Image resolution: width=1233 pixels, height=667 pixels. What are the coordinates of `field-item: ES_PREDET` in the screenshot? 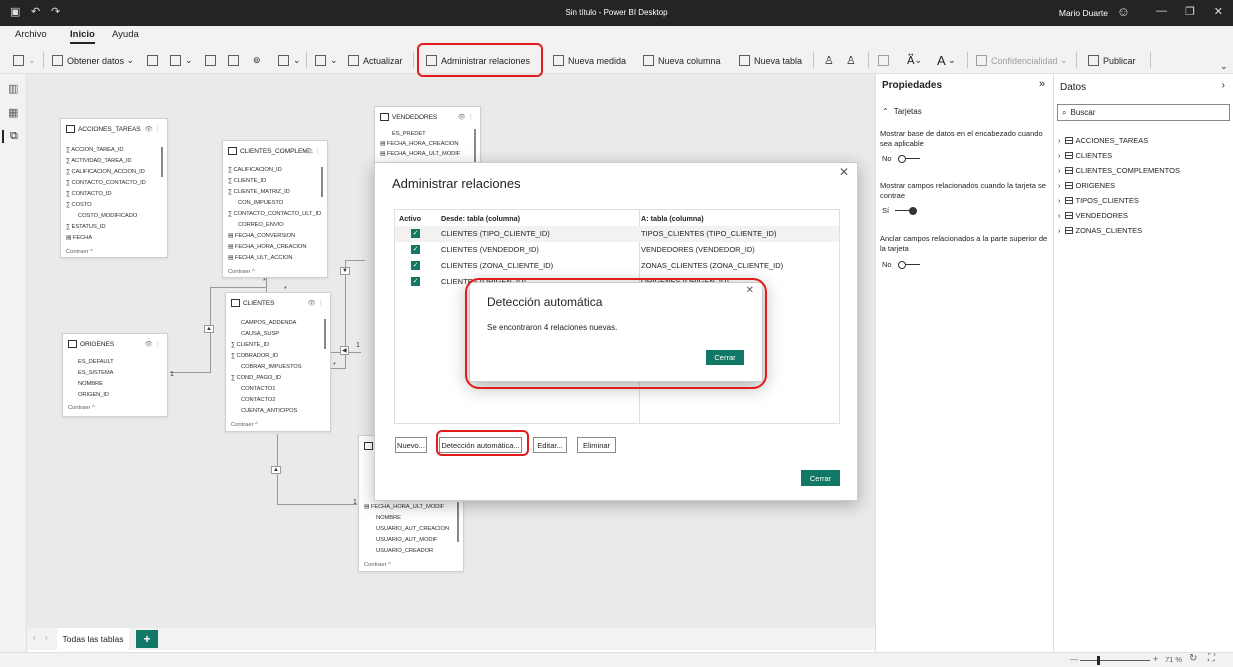 It's located at (409, 134).